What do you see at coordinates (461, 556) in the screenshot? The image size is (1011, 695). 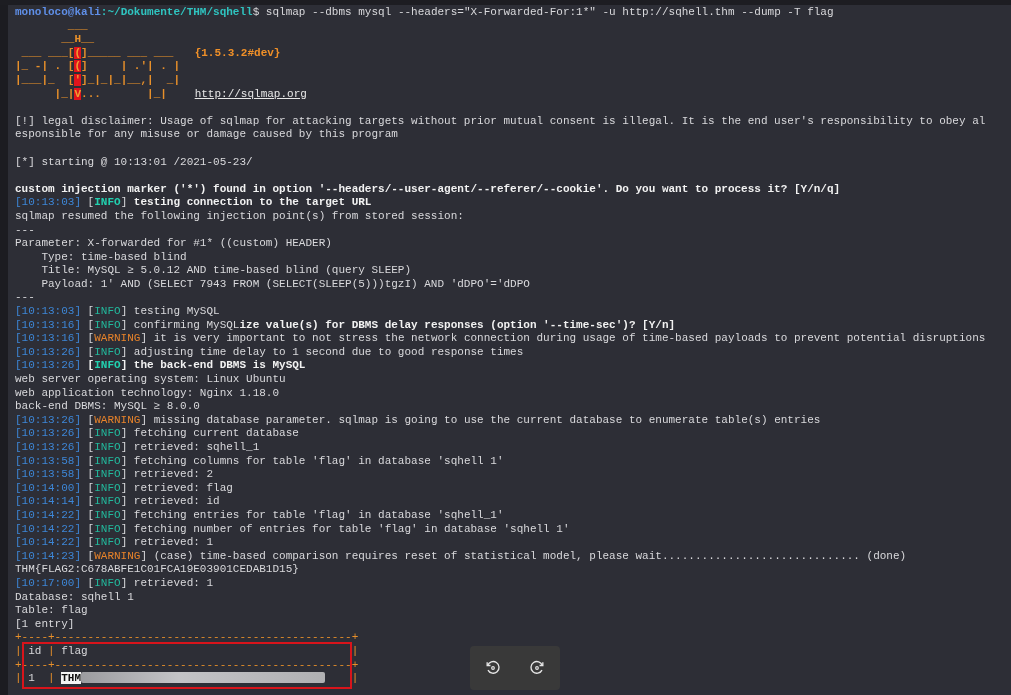 I see `terminal-line: [10:14:23] [WARNING] (case) time-based comparison requires reset of statistical model, please wait.............................. (done)` at bounding box center [461, 556].